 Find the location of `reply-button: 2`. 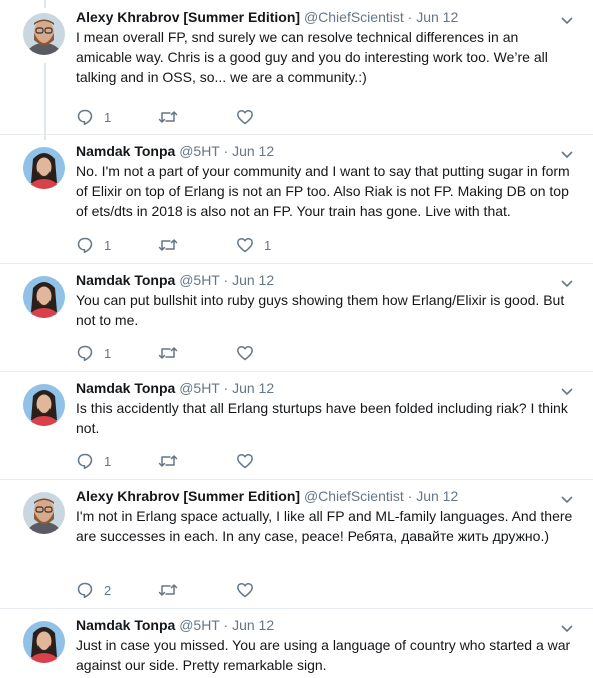

reply-button: 2 is located at coordinates (93, 590).